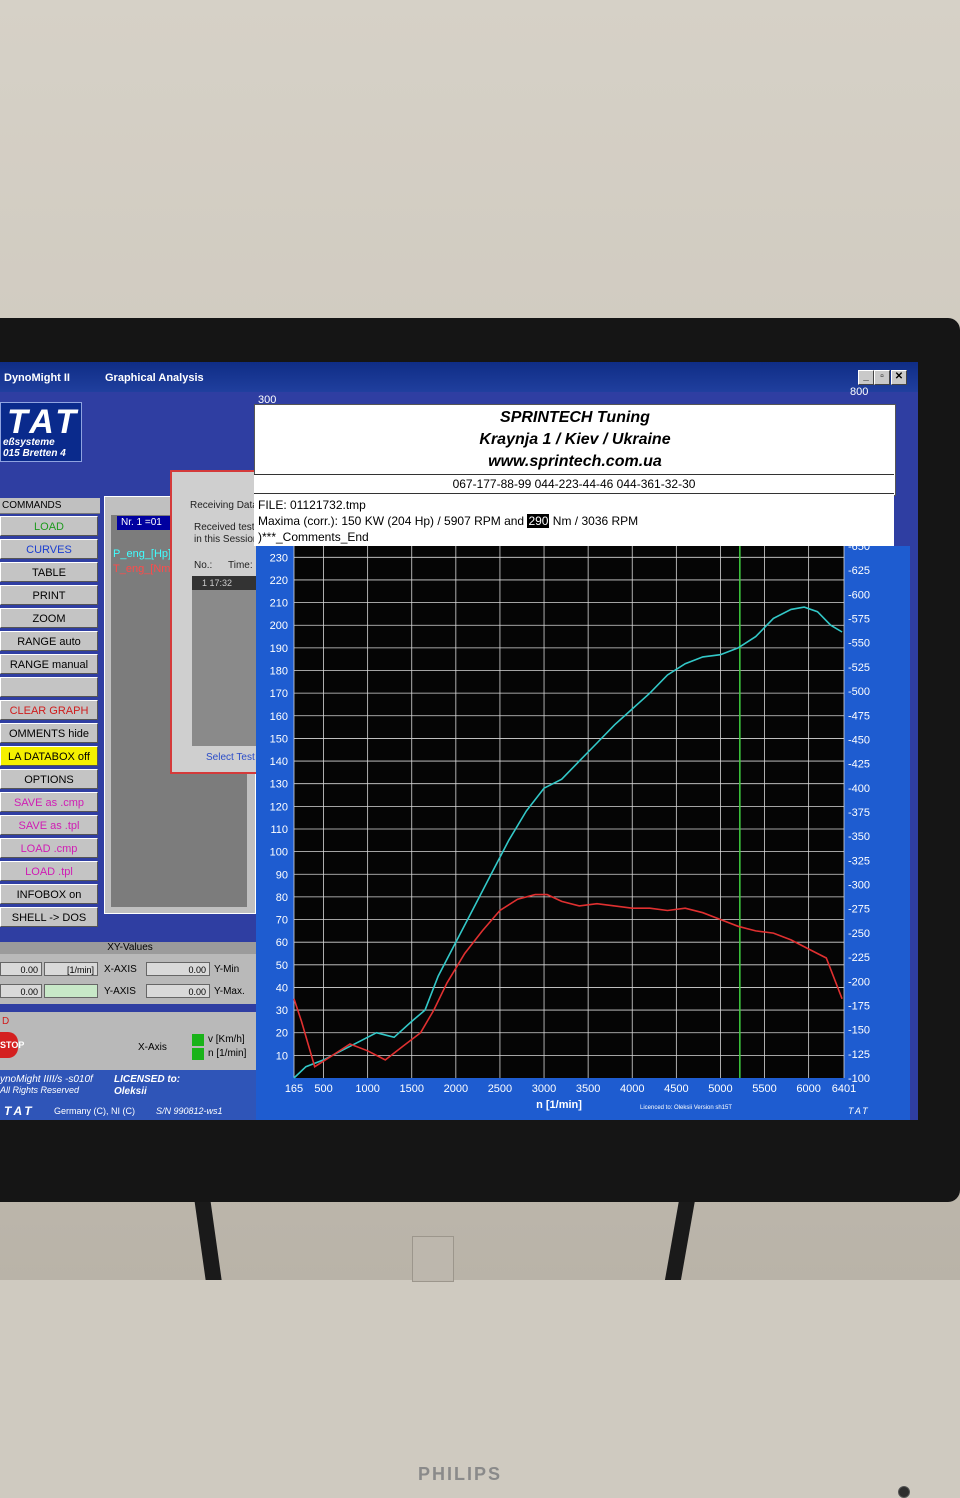 The image size is (960, 1498). Describe the element at coordinates (178, 969) in the screenshot. I see `y-min-field: 0.00` at that location.